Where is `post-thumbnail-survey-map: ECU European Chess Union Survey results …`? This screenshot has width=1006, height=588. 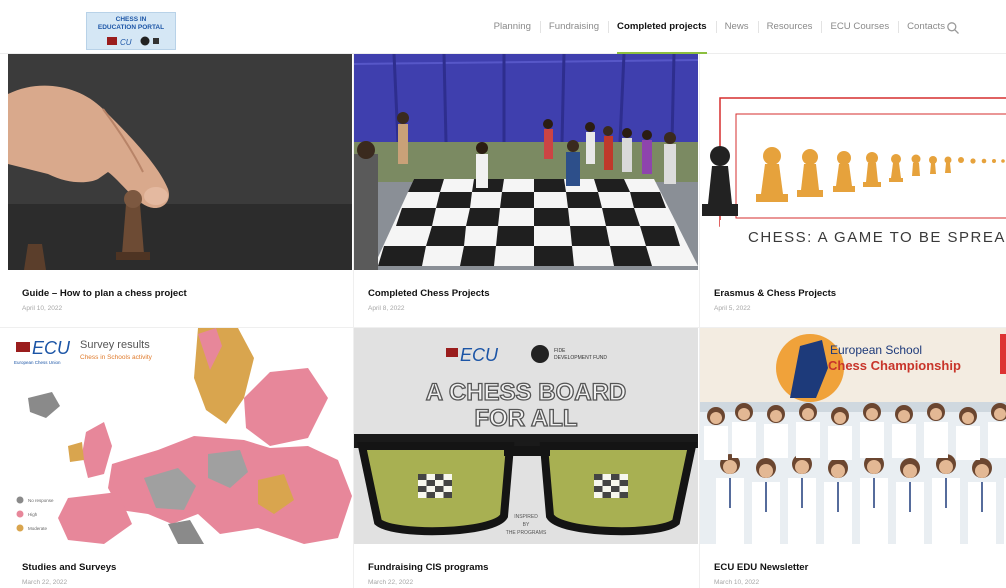
post-thumbnail-survey-map: ECU European Chess Union Survey results … is located at coordinates (180, 436).